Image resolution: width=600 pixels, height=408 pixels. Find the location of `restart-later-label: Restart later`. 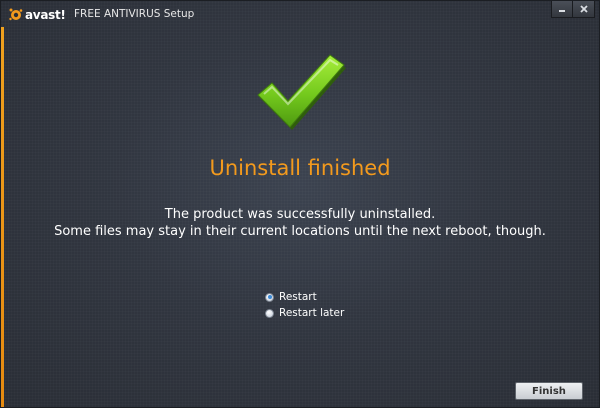

restart-later-label: Restart later is located at coordinates (311, 313).